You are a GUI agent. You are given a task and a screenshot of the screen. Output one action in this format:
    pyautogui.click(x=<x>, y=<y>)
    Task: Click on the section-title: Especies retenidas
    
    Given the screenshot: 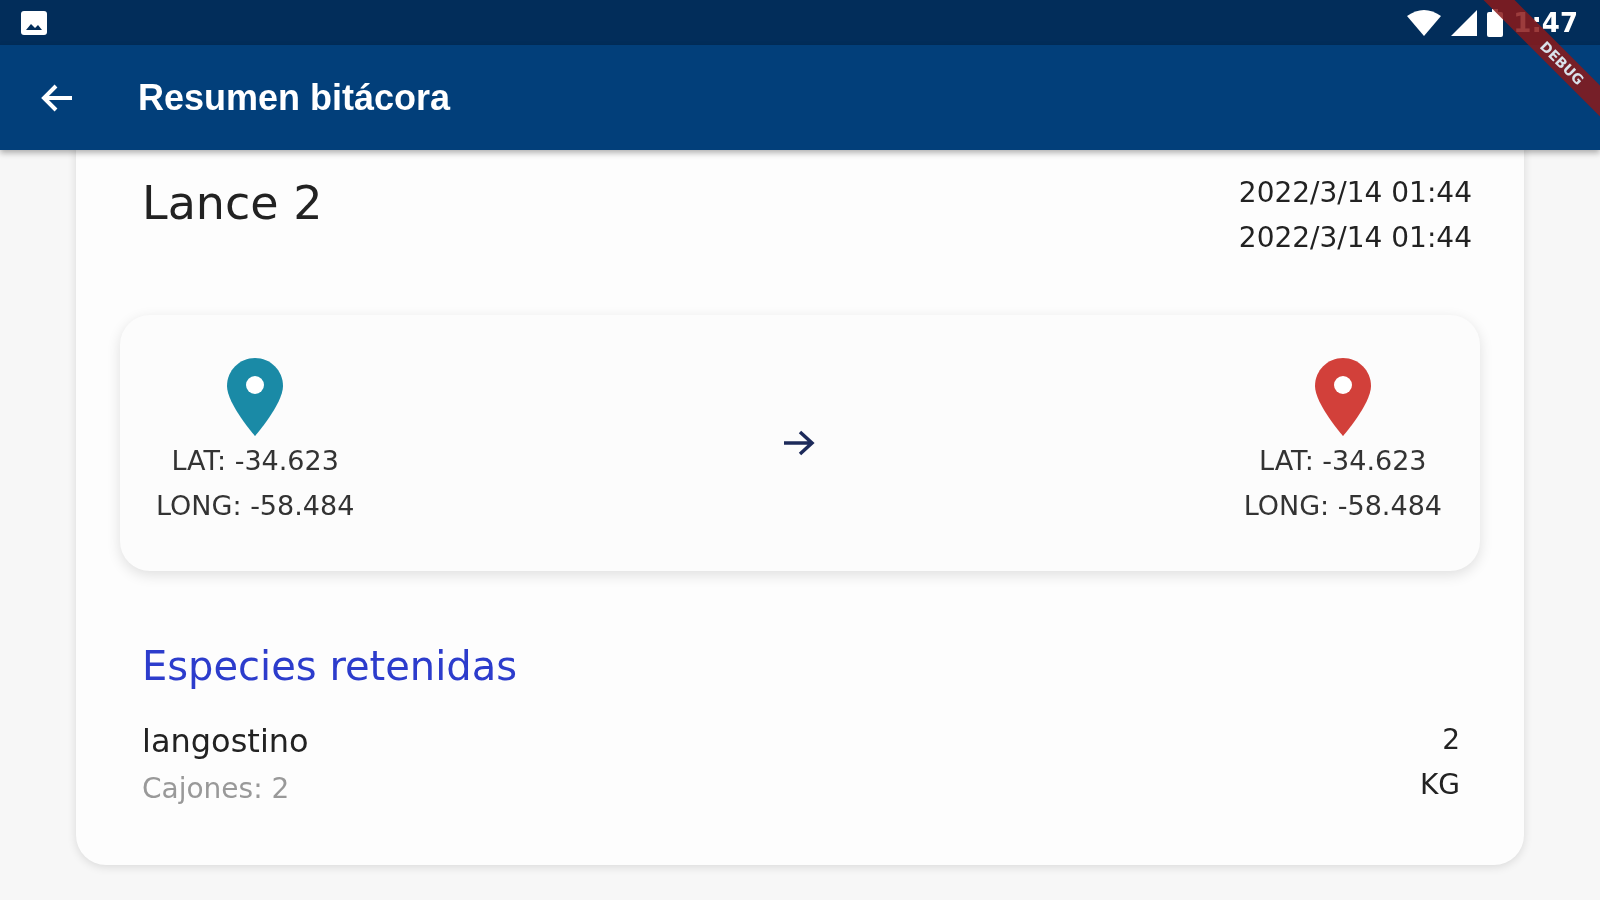 What is the action you would take?
    pyautogui.click(x=330, y=666)
    